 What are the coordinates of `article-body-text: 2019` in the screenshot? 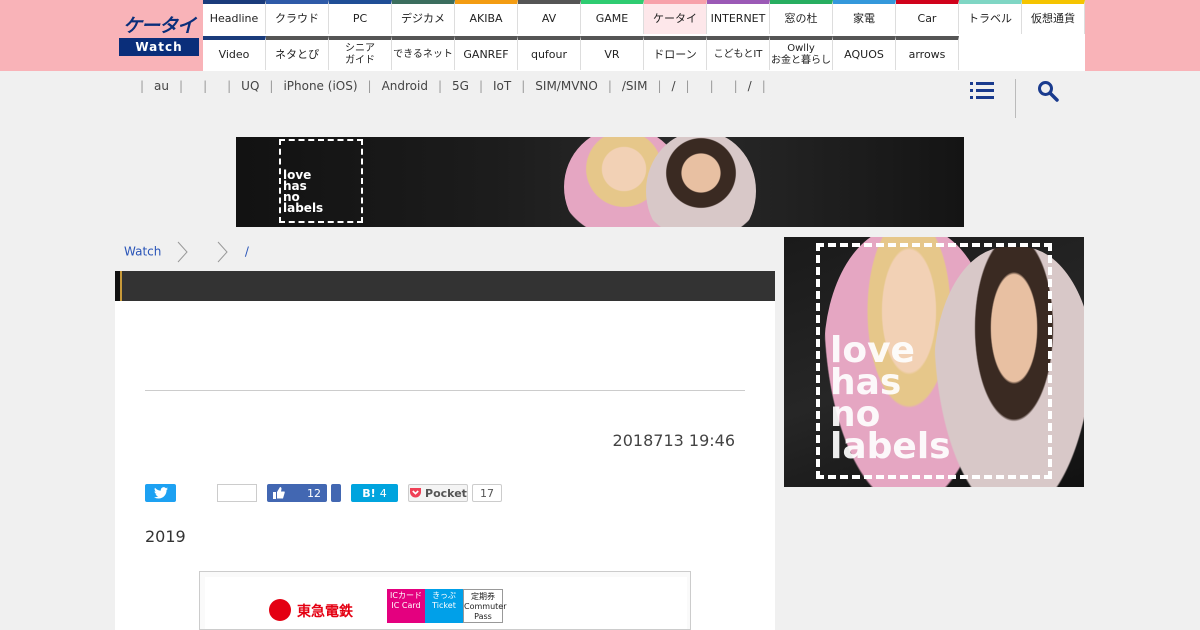 It's located at (165, 536).